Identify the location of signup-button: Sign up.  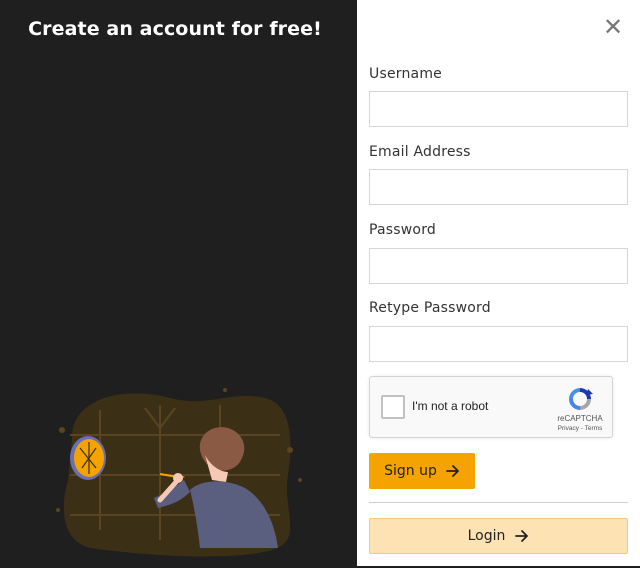
(422, 471).